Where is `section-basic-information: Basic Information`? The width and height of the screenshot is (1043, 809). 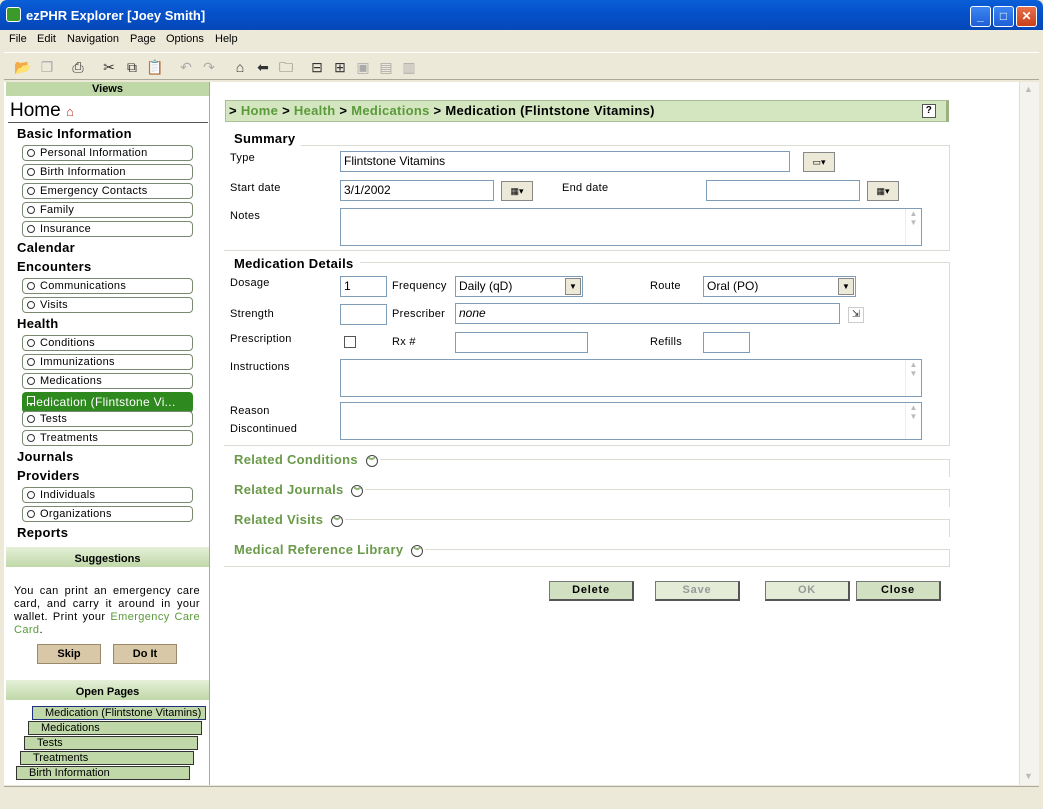 section-basic-information: Basic Information is located at coordinates (74, 133).